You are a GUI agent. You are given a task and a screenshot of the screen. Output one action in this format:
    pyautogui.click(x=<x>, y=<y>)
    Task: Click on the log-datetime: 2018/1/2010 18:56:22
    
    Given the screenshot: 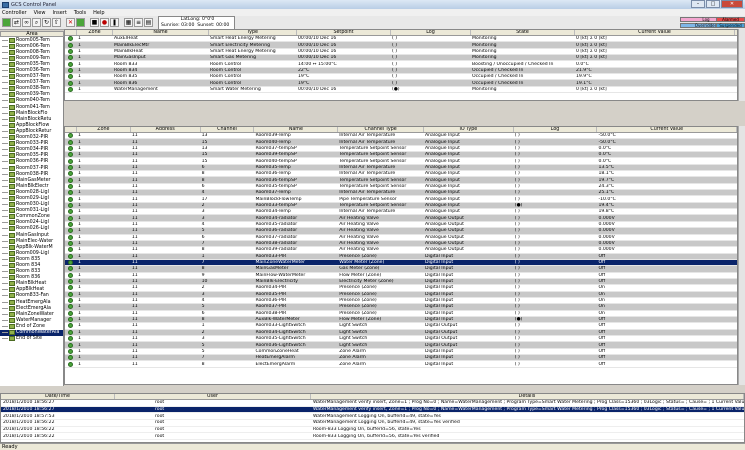 What is the action you would take?
    pyautogui.click(x=29, y=436)
    